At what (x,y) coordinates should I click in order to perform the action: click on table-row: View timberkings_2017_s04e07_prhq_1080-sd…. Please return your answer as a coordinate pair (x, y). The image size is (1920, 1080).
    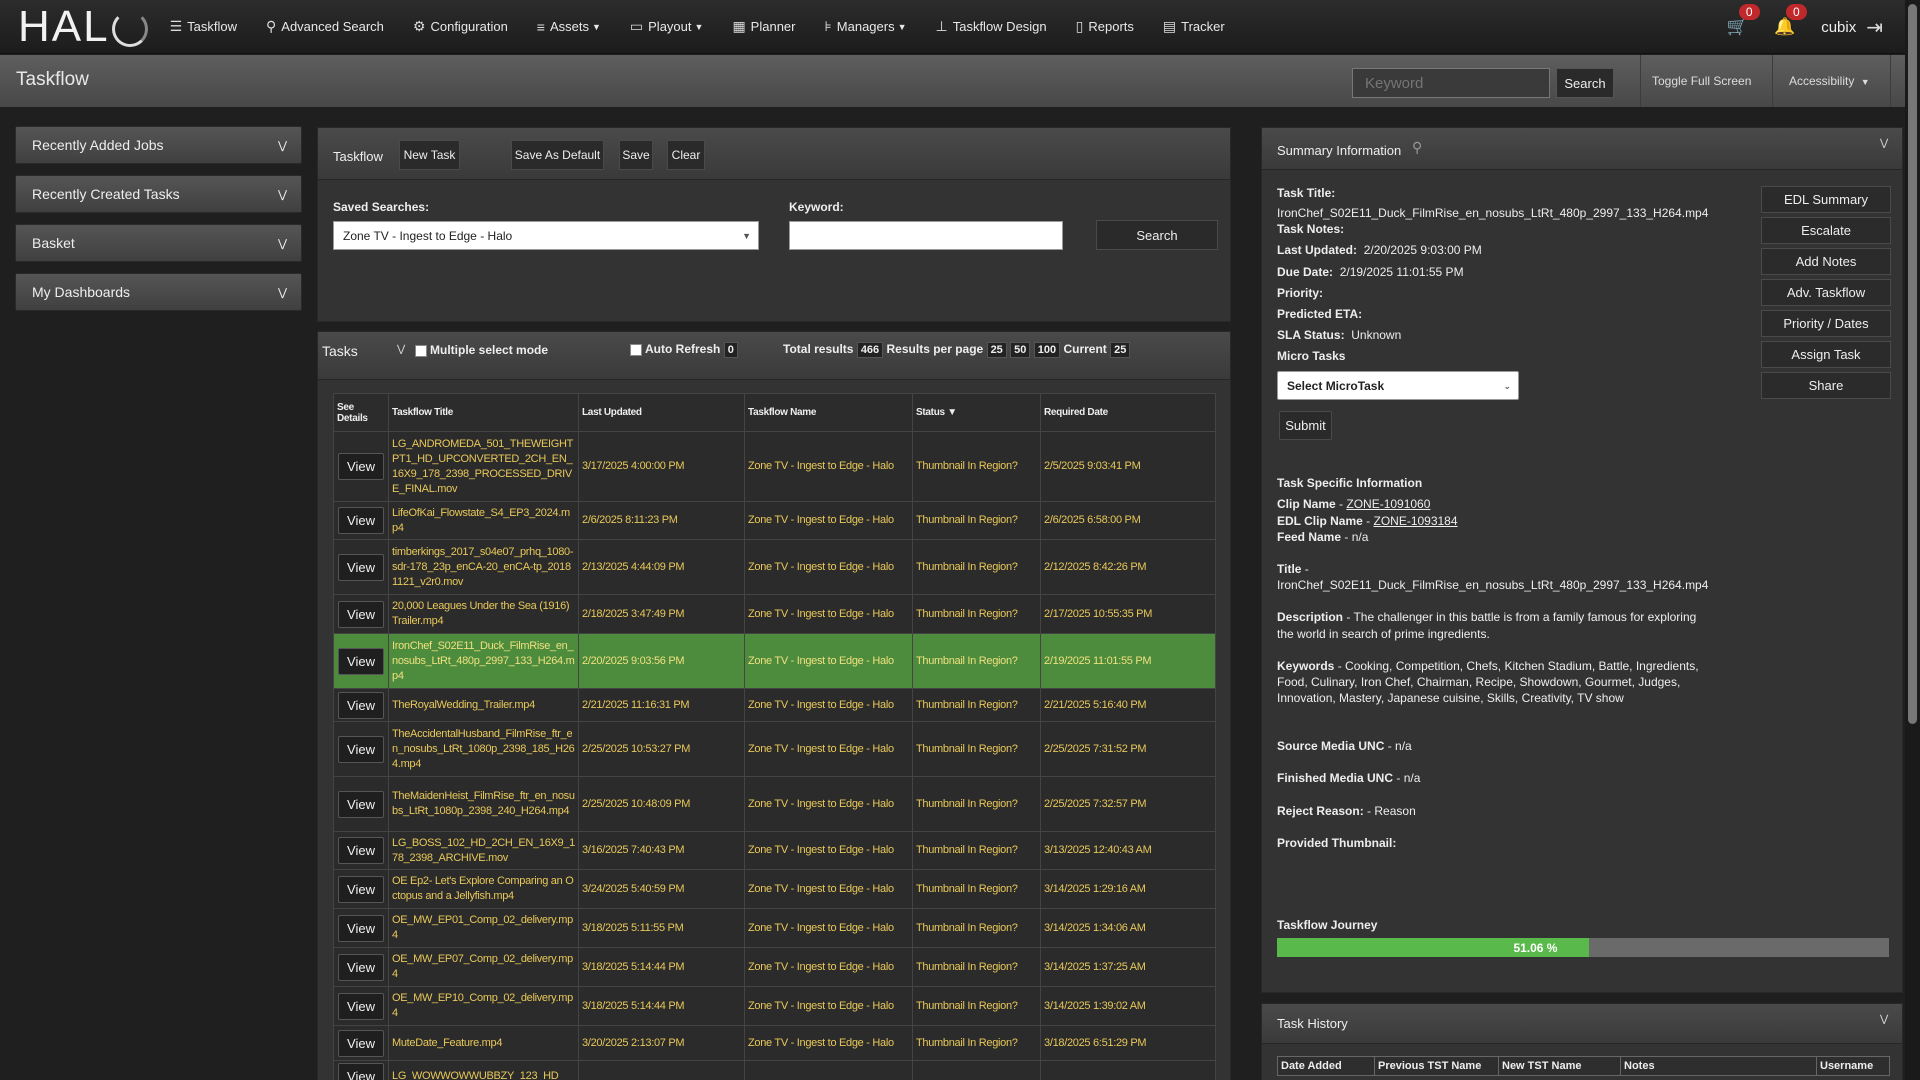
    Looking at the image, I should click on (774, 567).